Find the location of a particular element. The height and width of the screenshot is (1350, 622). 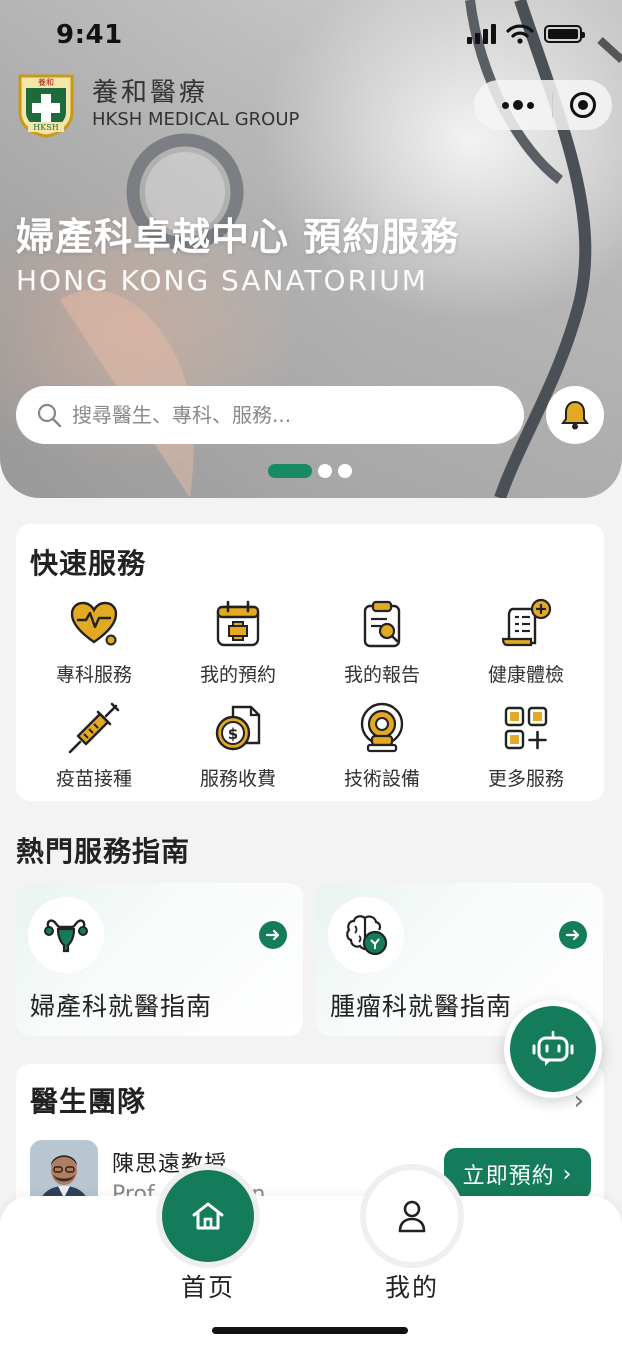

status-bar: 9:41 is located at coordinates (311, 35).